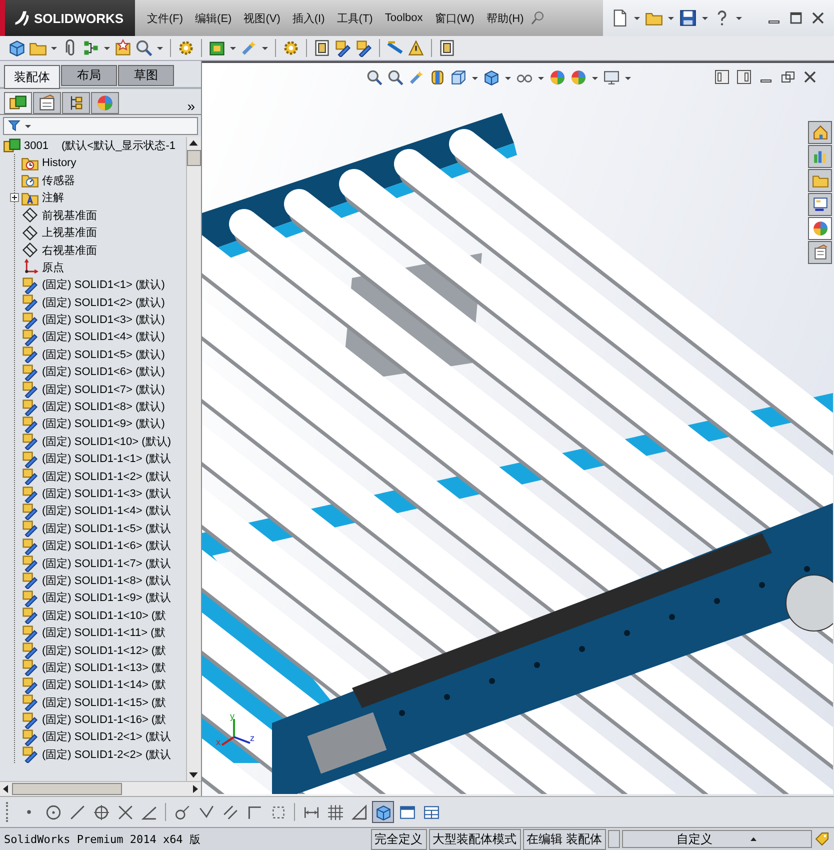 This screenshot has width=834, height=850. Describe the element at coordinates (103, 284) in the screenshot. I see `tree-item-label: (固定) SOLID1<1> (默认)` at that location.